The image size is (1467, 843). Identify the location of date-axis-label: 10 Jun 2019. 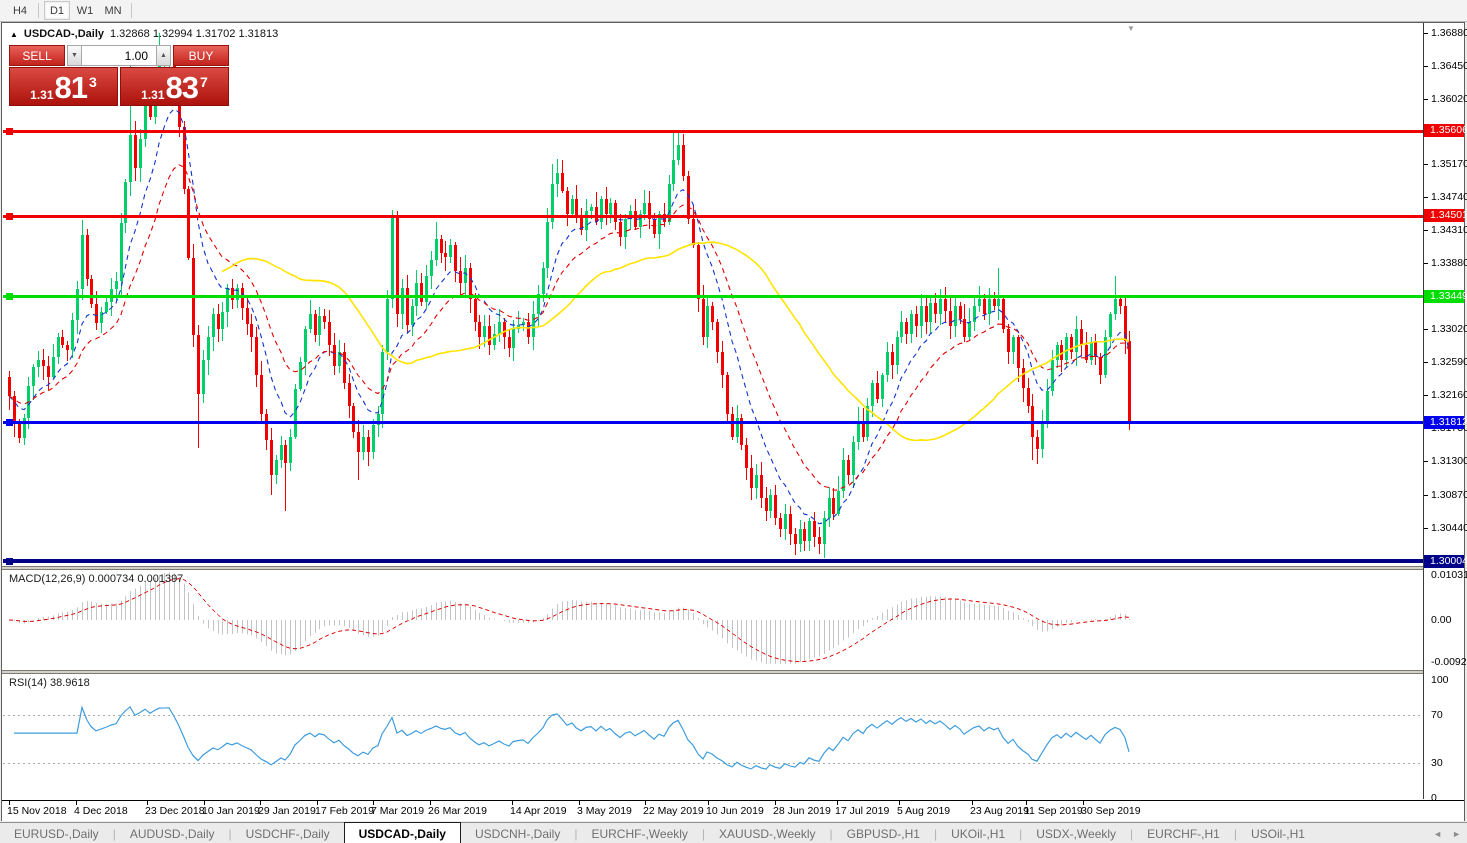
(735, 811).